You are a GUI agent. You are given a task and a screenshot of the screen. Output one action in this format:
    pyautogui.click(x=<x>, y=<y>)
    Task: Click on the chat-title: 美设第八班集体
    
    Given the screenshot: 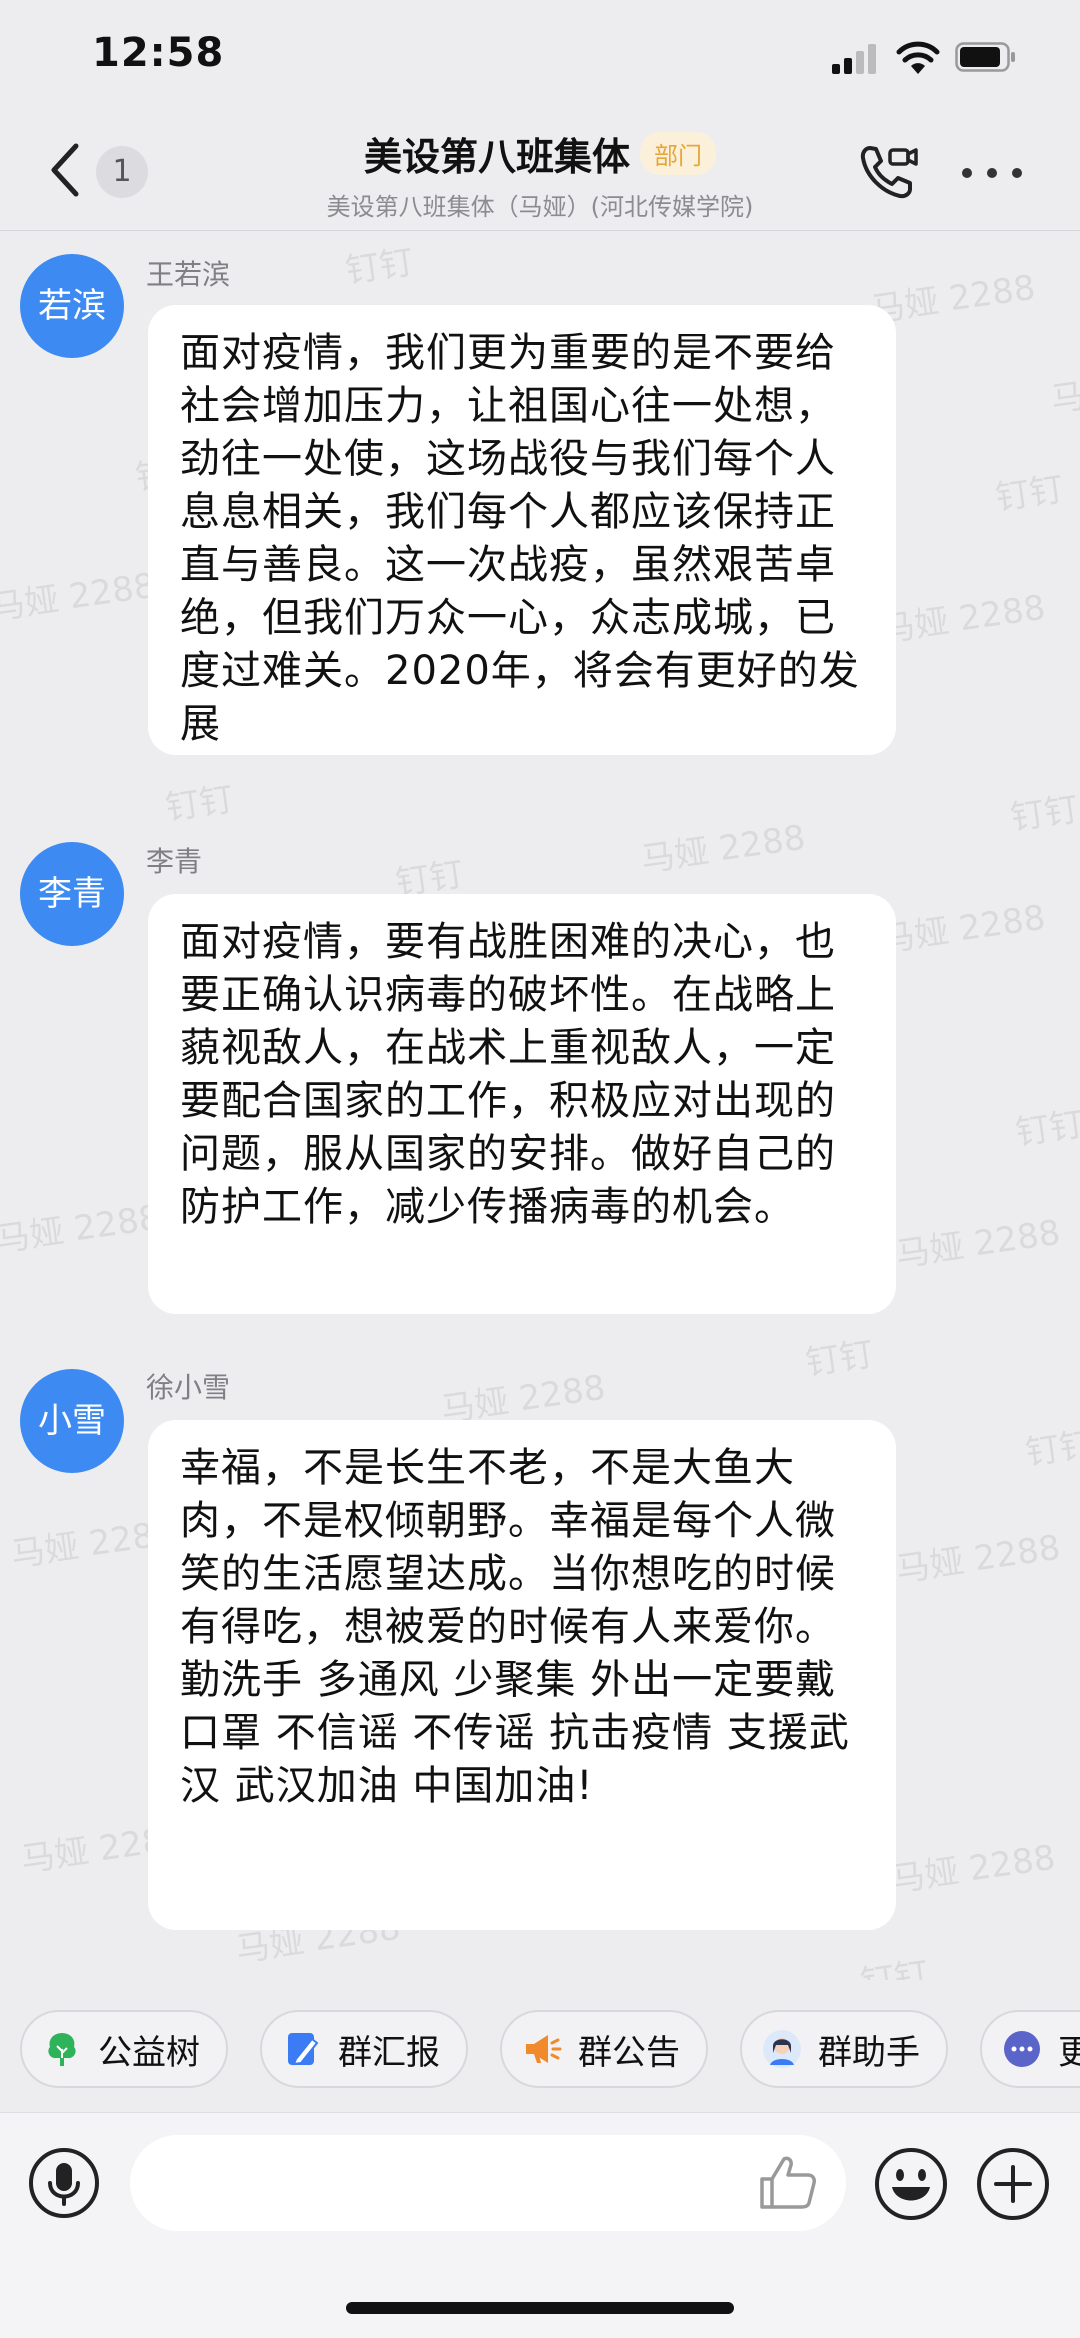 What is the action you would take?
    pyautogui.click(x=496, y=157)
    